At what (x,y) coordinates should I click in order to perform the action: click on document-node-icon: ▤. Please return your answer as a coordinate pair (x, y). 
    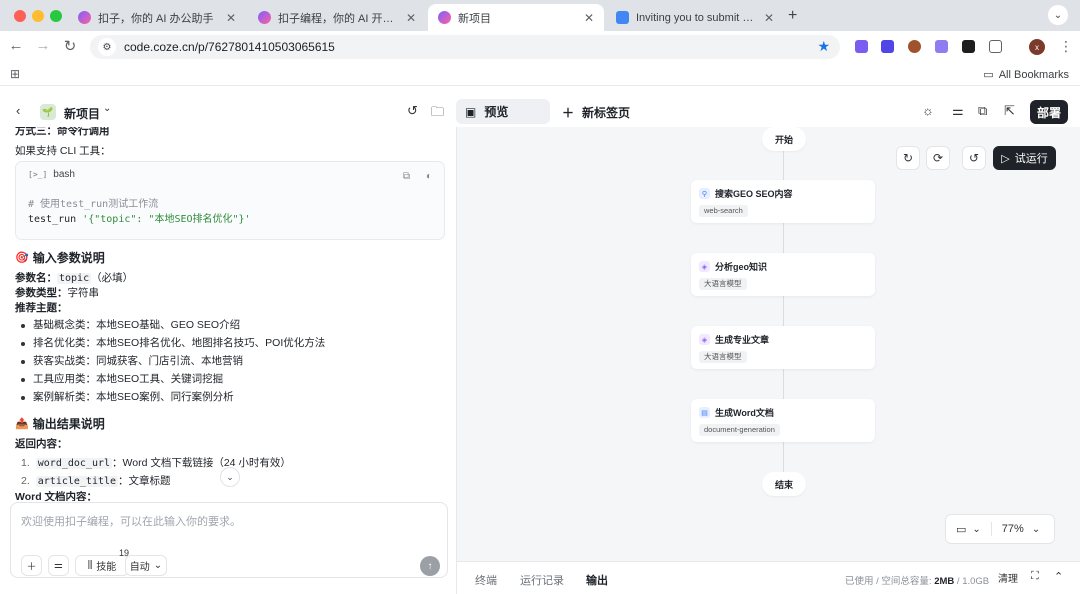
    Looking at the image, I should click on (704, 412).